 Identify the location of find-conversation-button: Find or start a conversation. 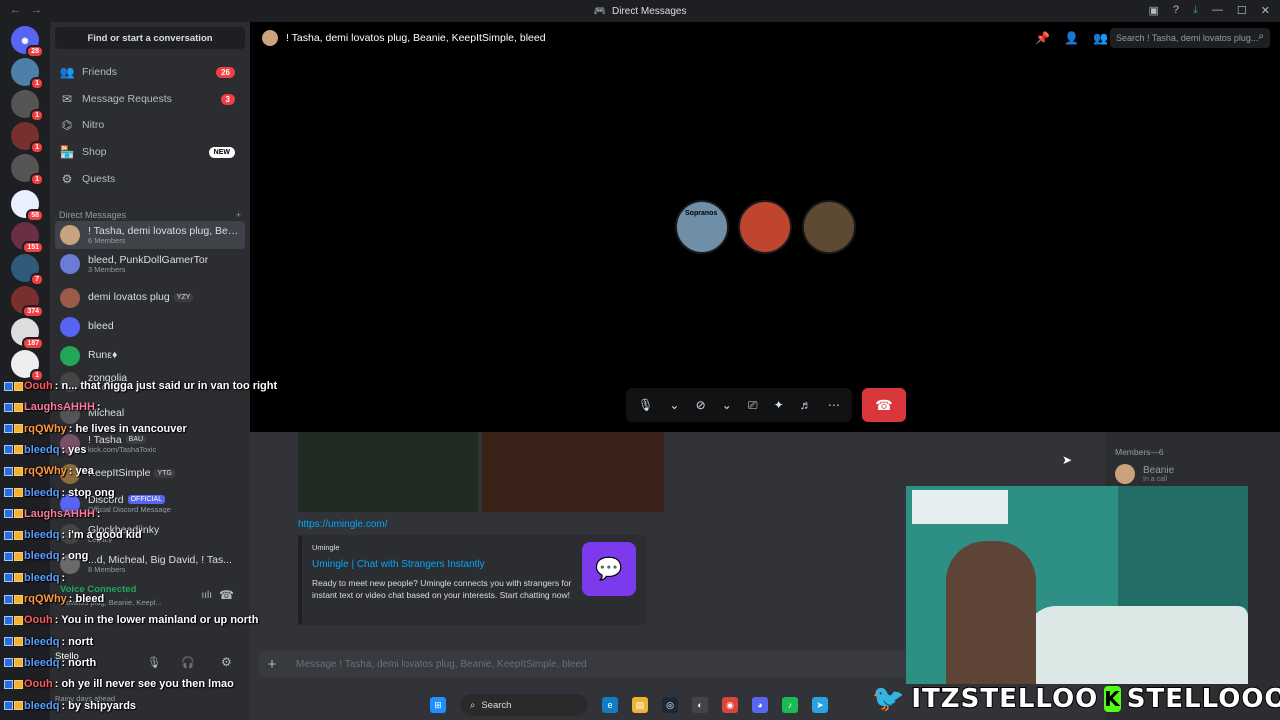
(150, 38).